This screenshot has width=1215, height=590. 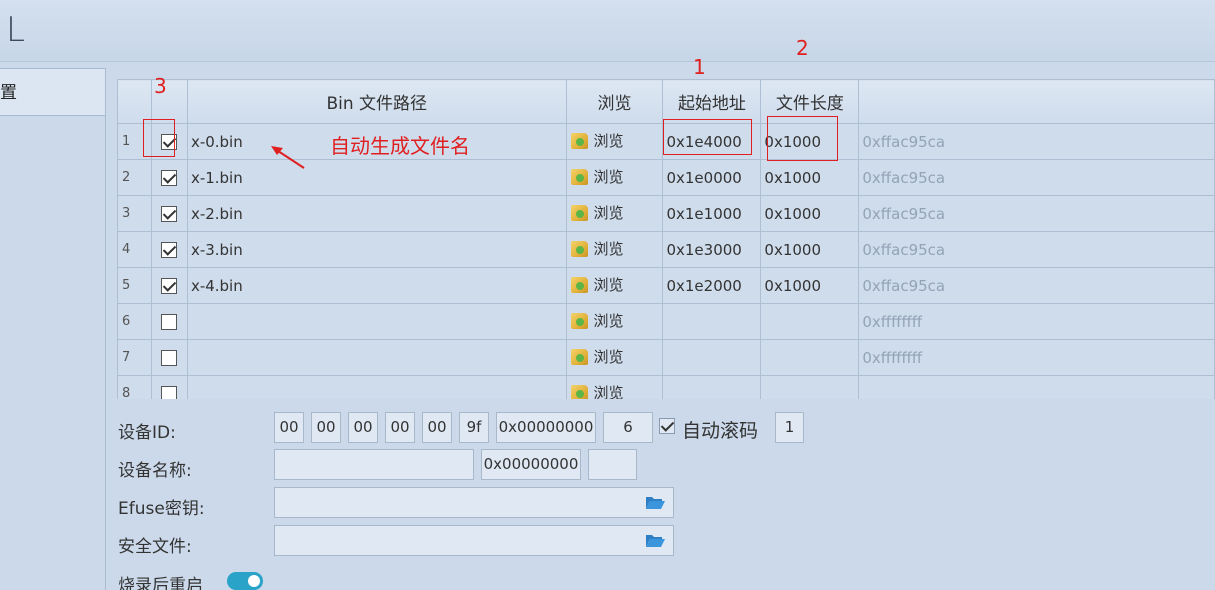 I want to click on bin-path-cell: x-3.bin, so click(x=376, y=249).